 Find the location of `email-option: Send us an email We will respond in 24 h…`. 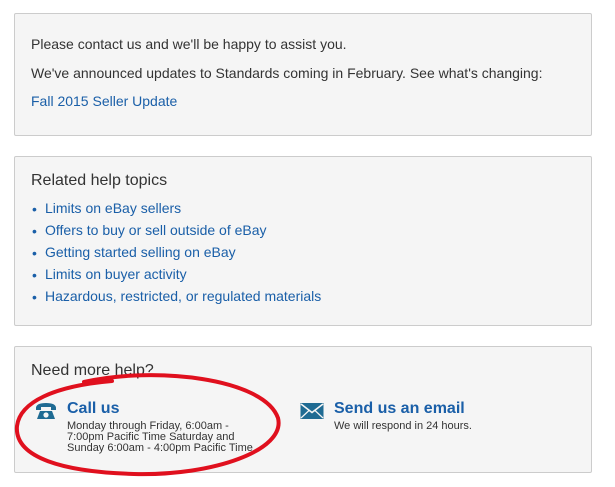

email-option: Send us an email We will respond in 24 h… is located at coordinates (430, 420).